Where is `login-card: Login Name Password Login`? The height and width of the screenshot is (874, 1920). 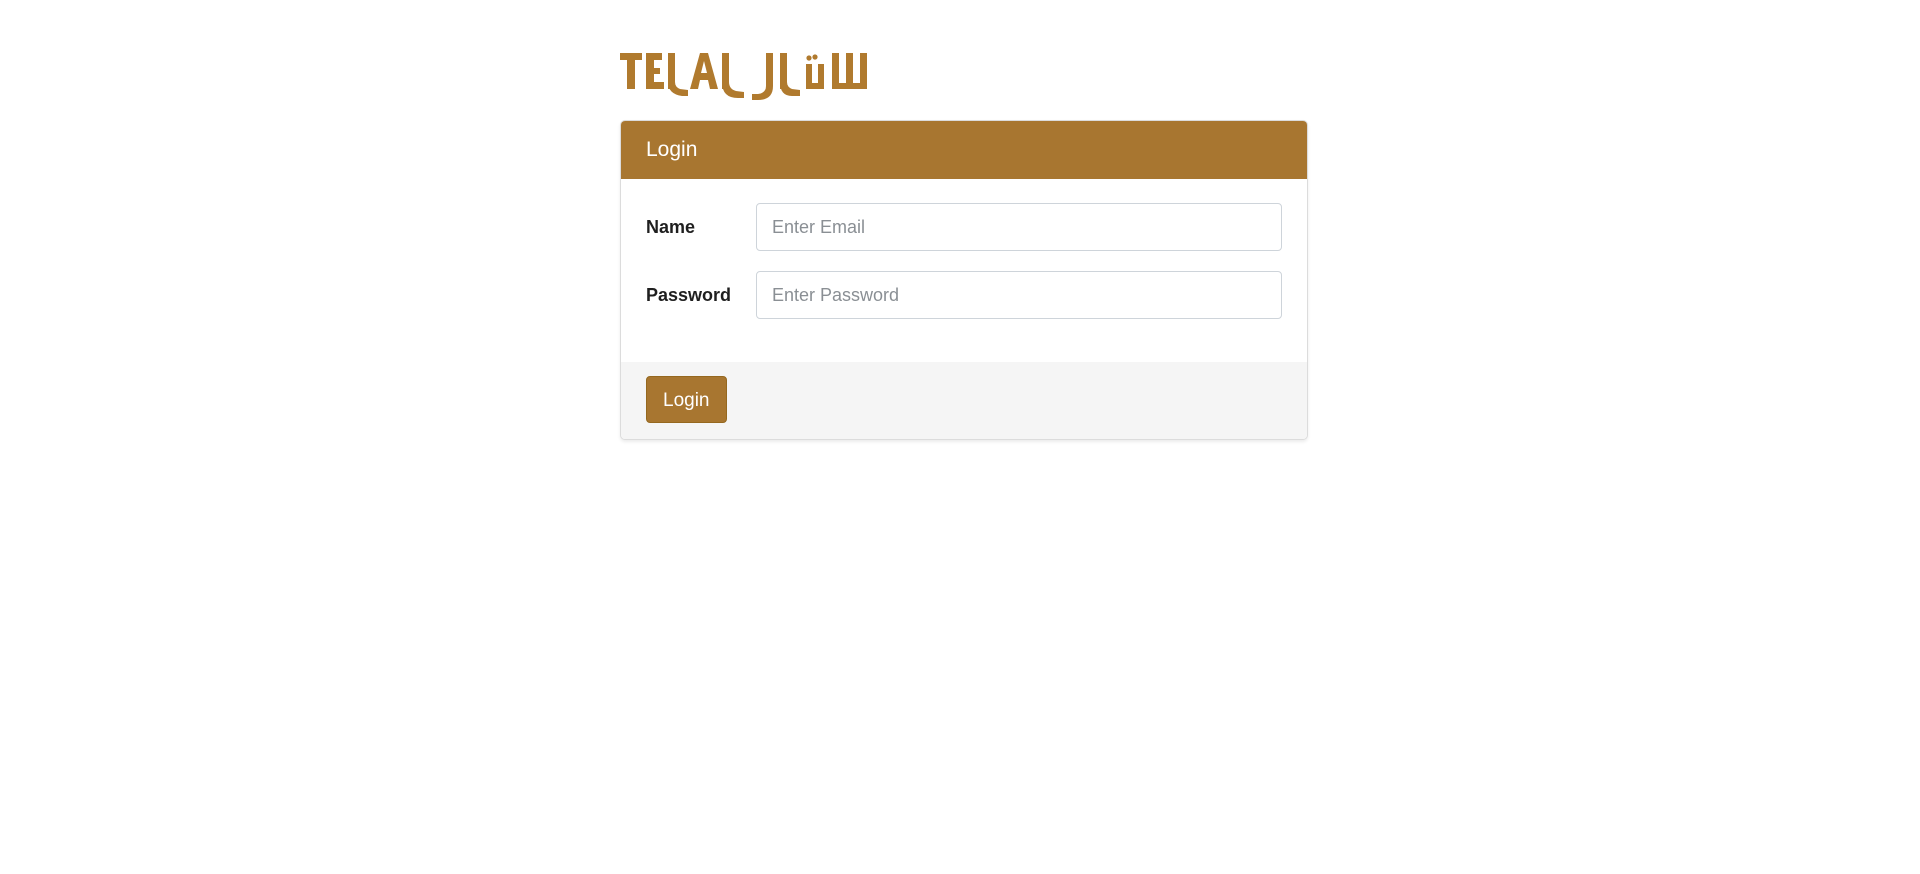
login-card: Login Name Password Login is located at coordinates (964, 280).